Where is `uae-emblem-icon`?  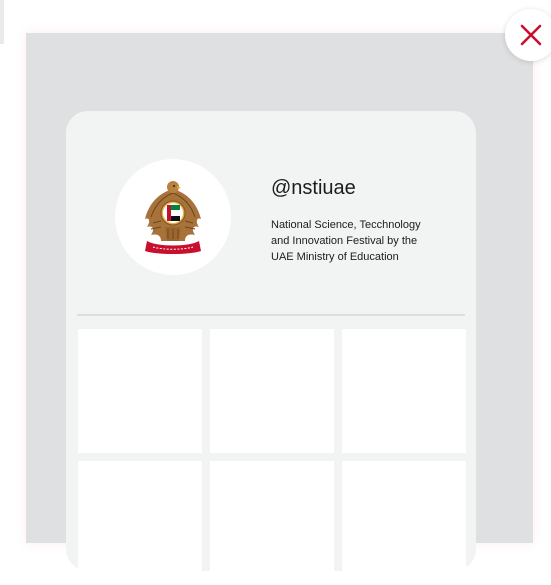
uae-emblem-icon is located at coordinates (173, 217).